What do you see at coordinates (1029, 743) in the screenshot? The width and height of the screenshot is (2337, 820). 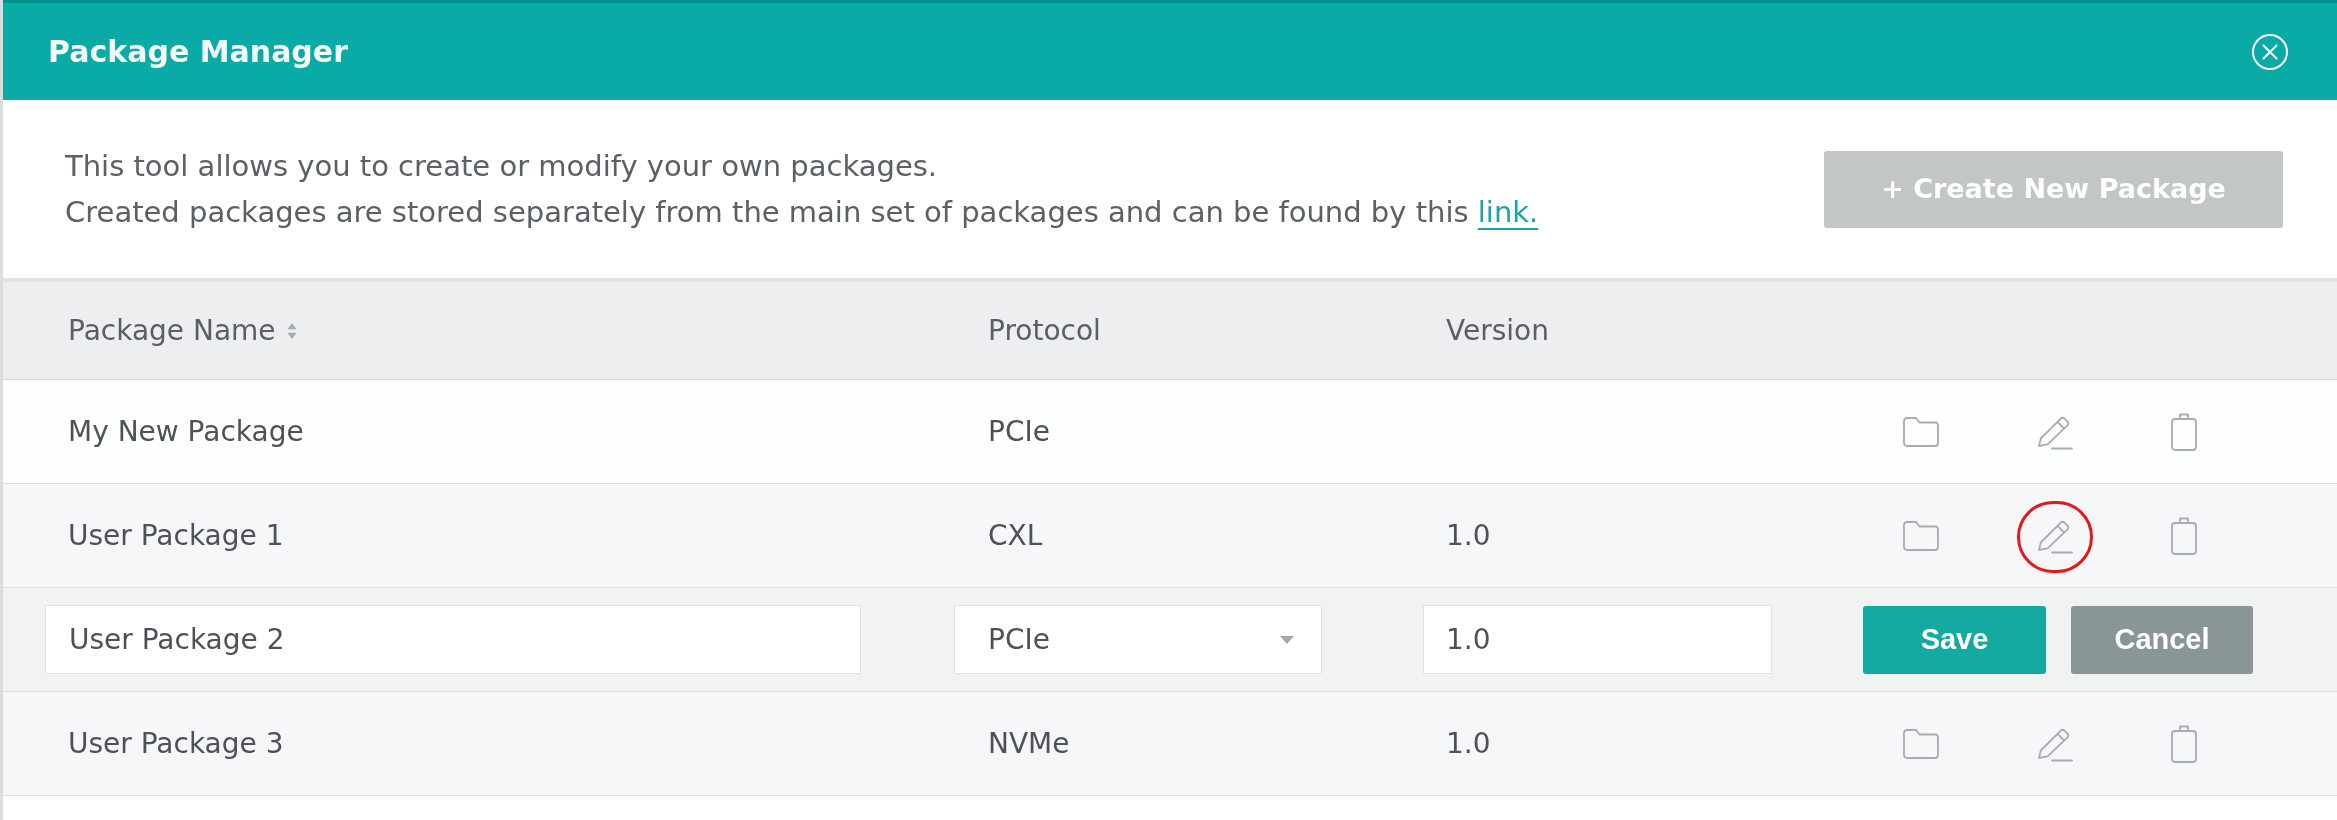 I see `protocol-text: NVMe` at bounding box center [1029, 743].